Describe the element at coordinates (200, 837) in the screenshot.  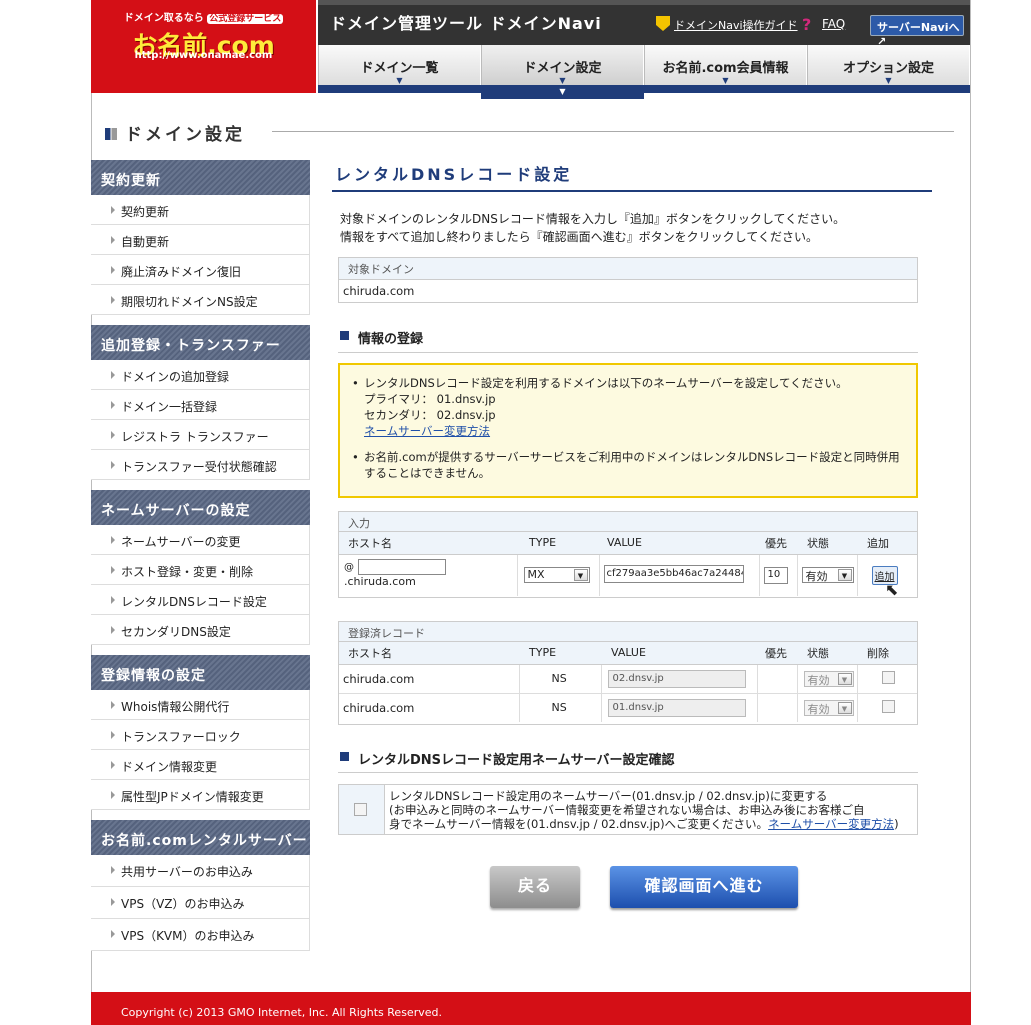
I see `sidebar-group-title: お名前.comレンタルサーバー` at that location.